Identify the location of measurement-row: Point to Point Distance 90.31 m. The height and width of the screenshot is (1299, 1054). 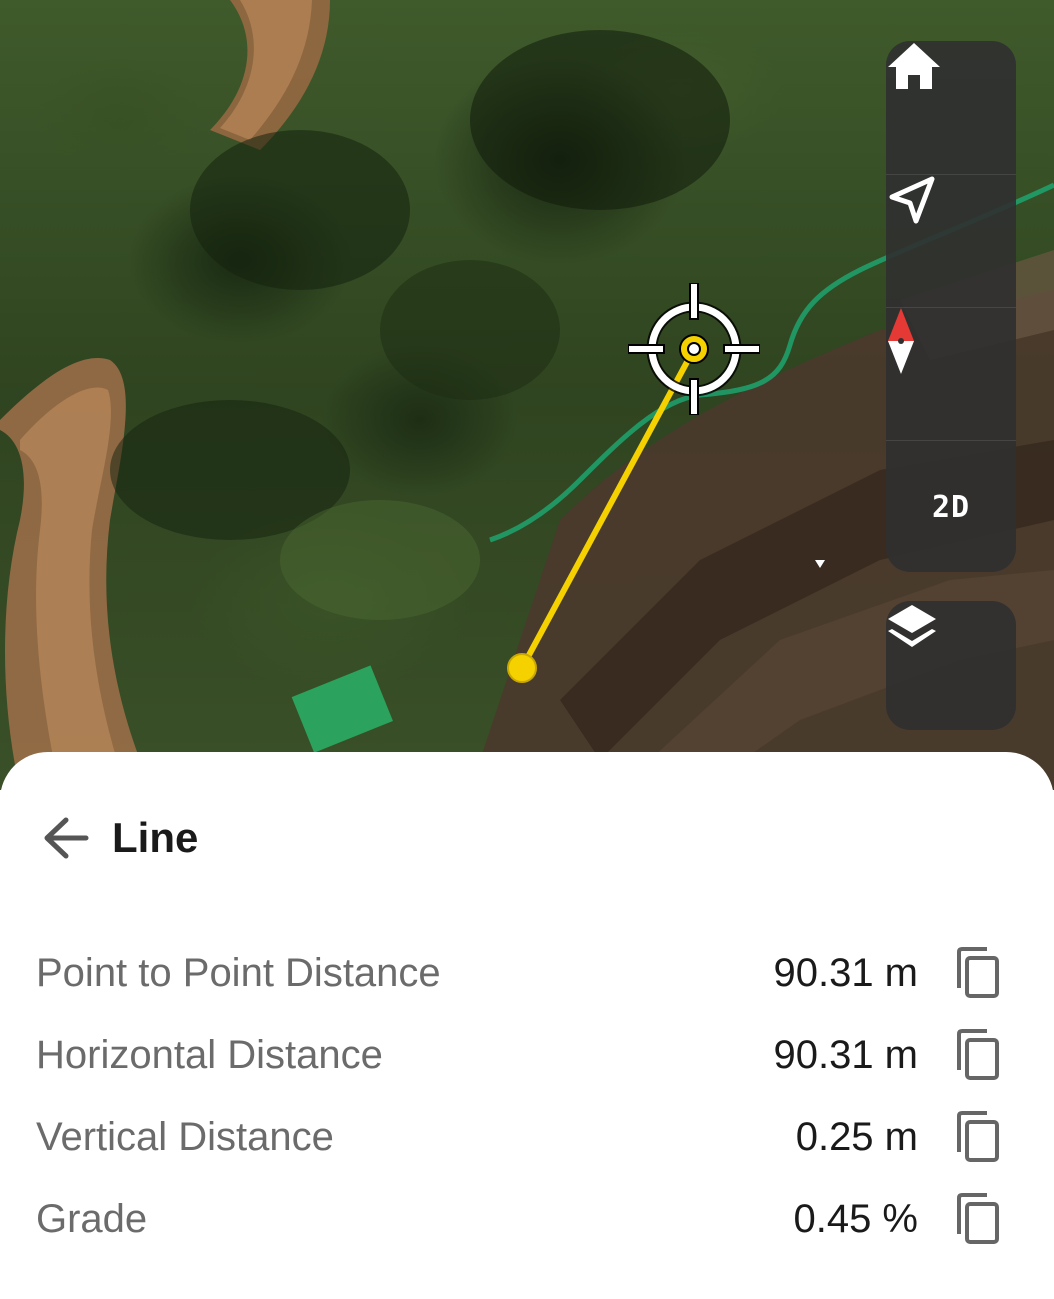
(521, 973).